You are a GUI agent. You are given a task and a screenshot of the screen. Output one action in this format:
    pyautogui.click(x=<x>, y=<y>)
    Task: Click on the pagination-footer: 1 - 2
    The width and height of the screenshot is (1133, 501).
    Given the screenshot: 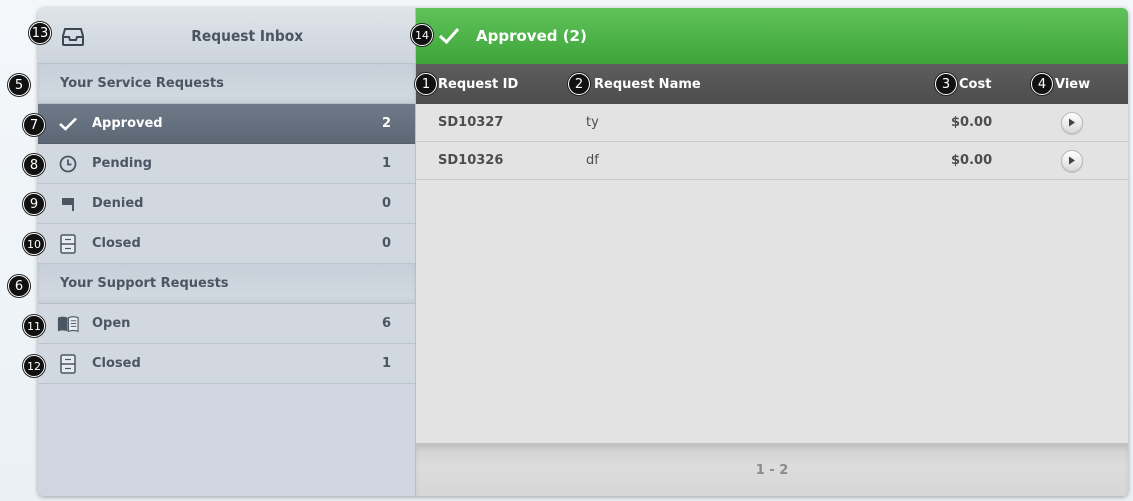 What is the action you would take?
    pyautogui.click(x=772, y=469)
    